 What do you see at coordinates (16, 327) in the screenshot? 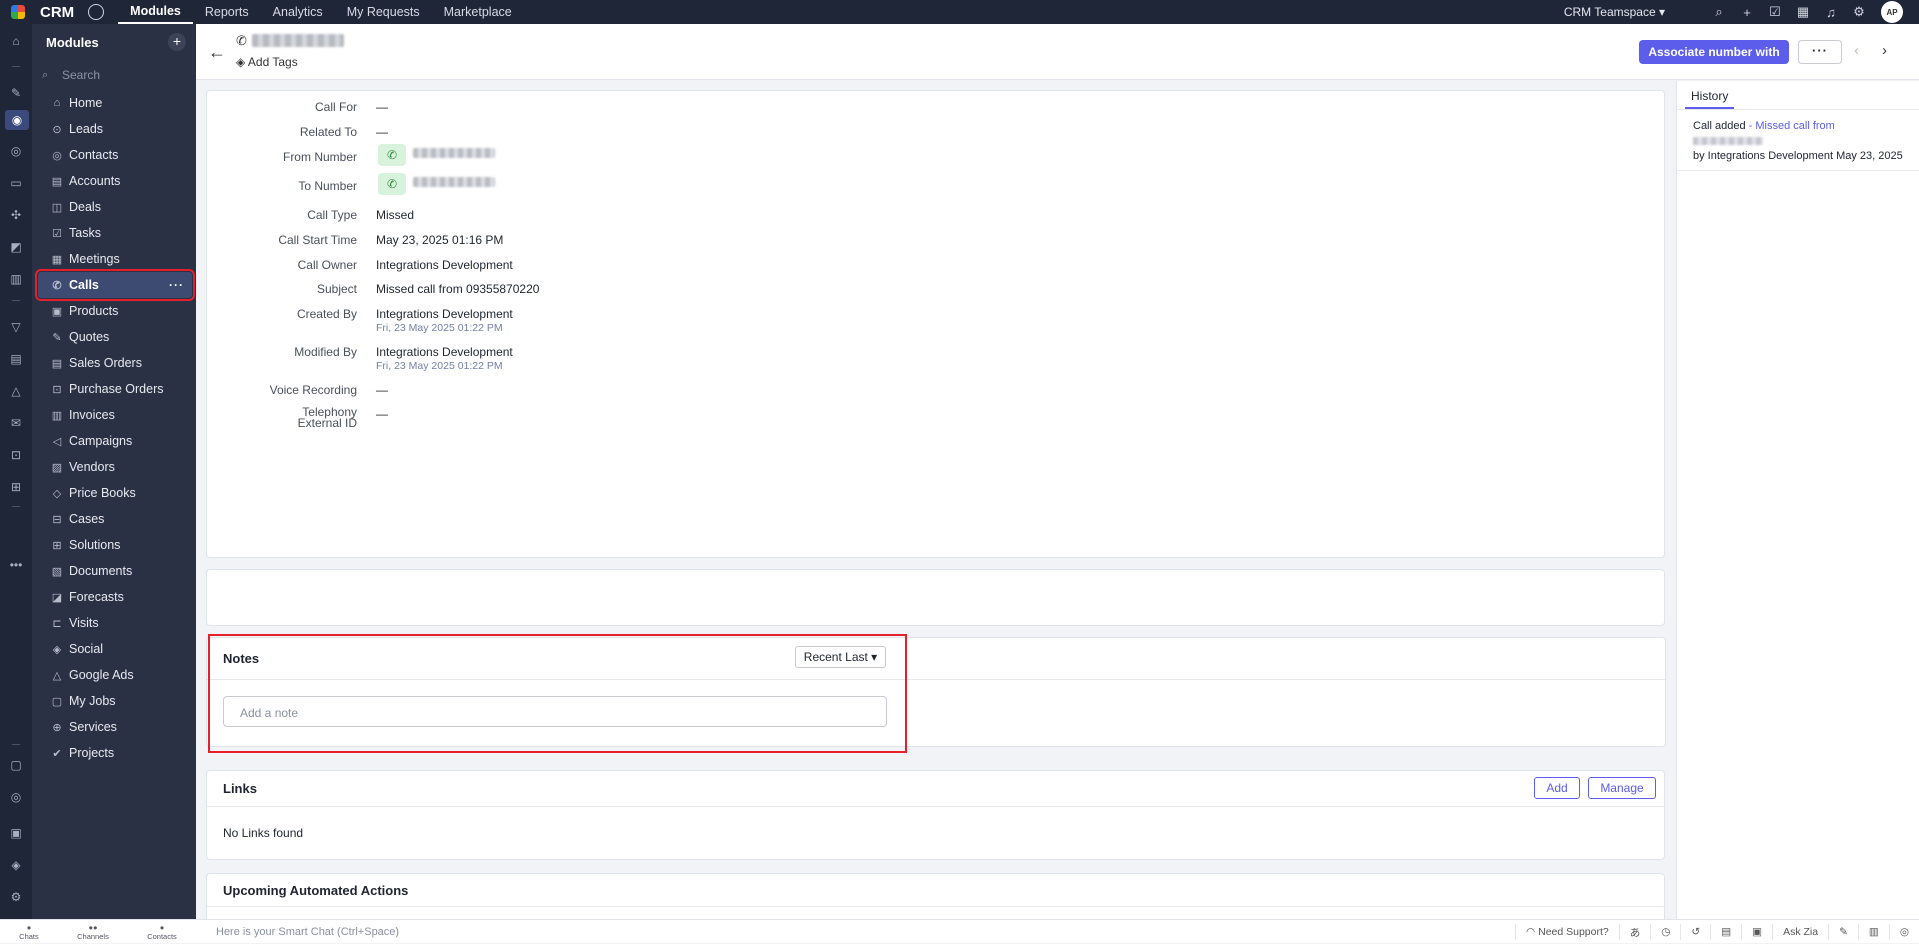
I see `filter-icon: ▽` at bounding box center [16, 327].